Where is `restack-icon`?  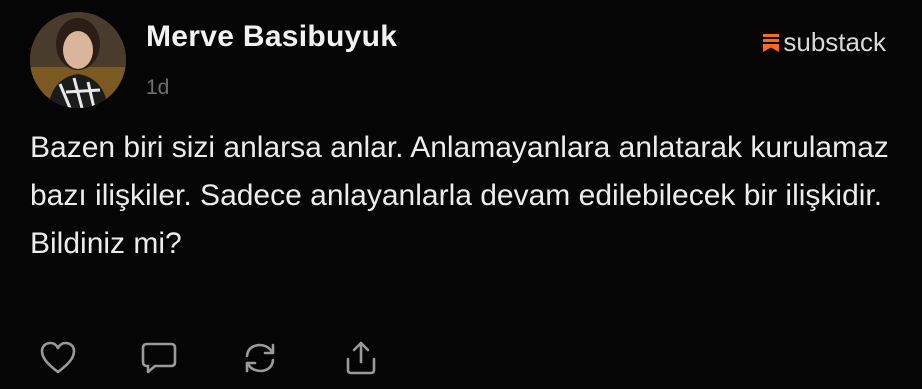
restack-icon is located at coordinates (260, 358).